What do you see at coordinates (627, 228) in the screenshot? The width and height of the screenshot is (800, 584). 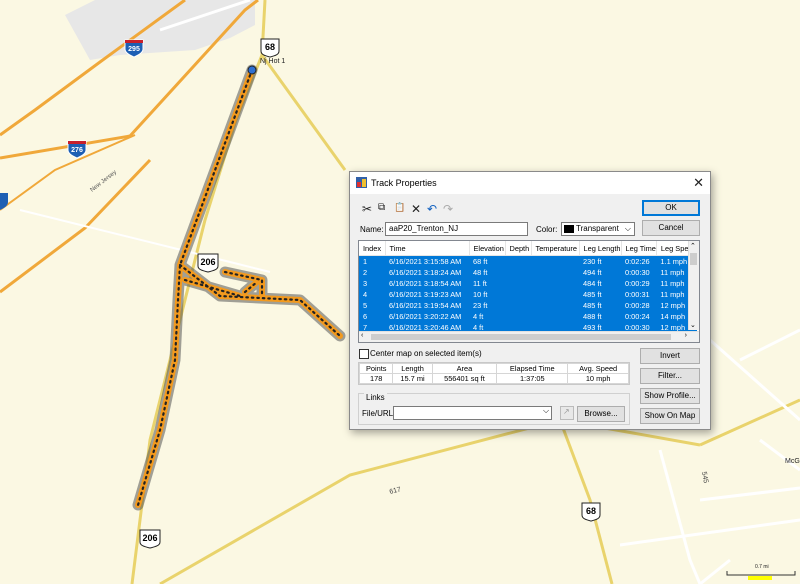 I see `chevron-down-icon: ⌵` at bounding box center [627, 228].